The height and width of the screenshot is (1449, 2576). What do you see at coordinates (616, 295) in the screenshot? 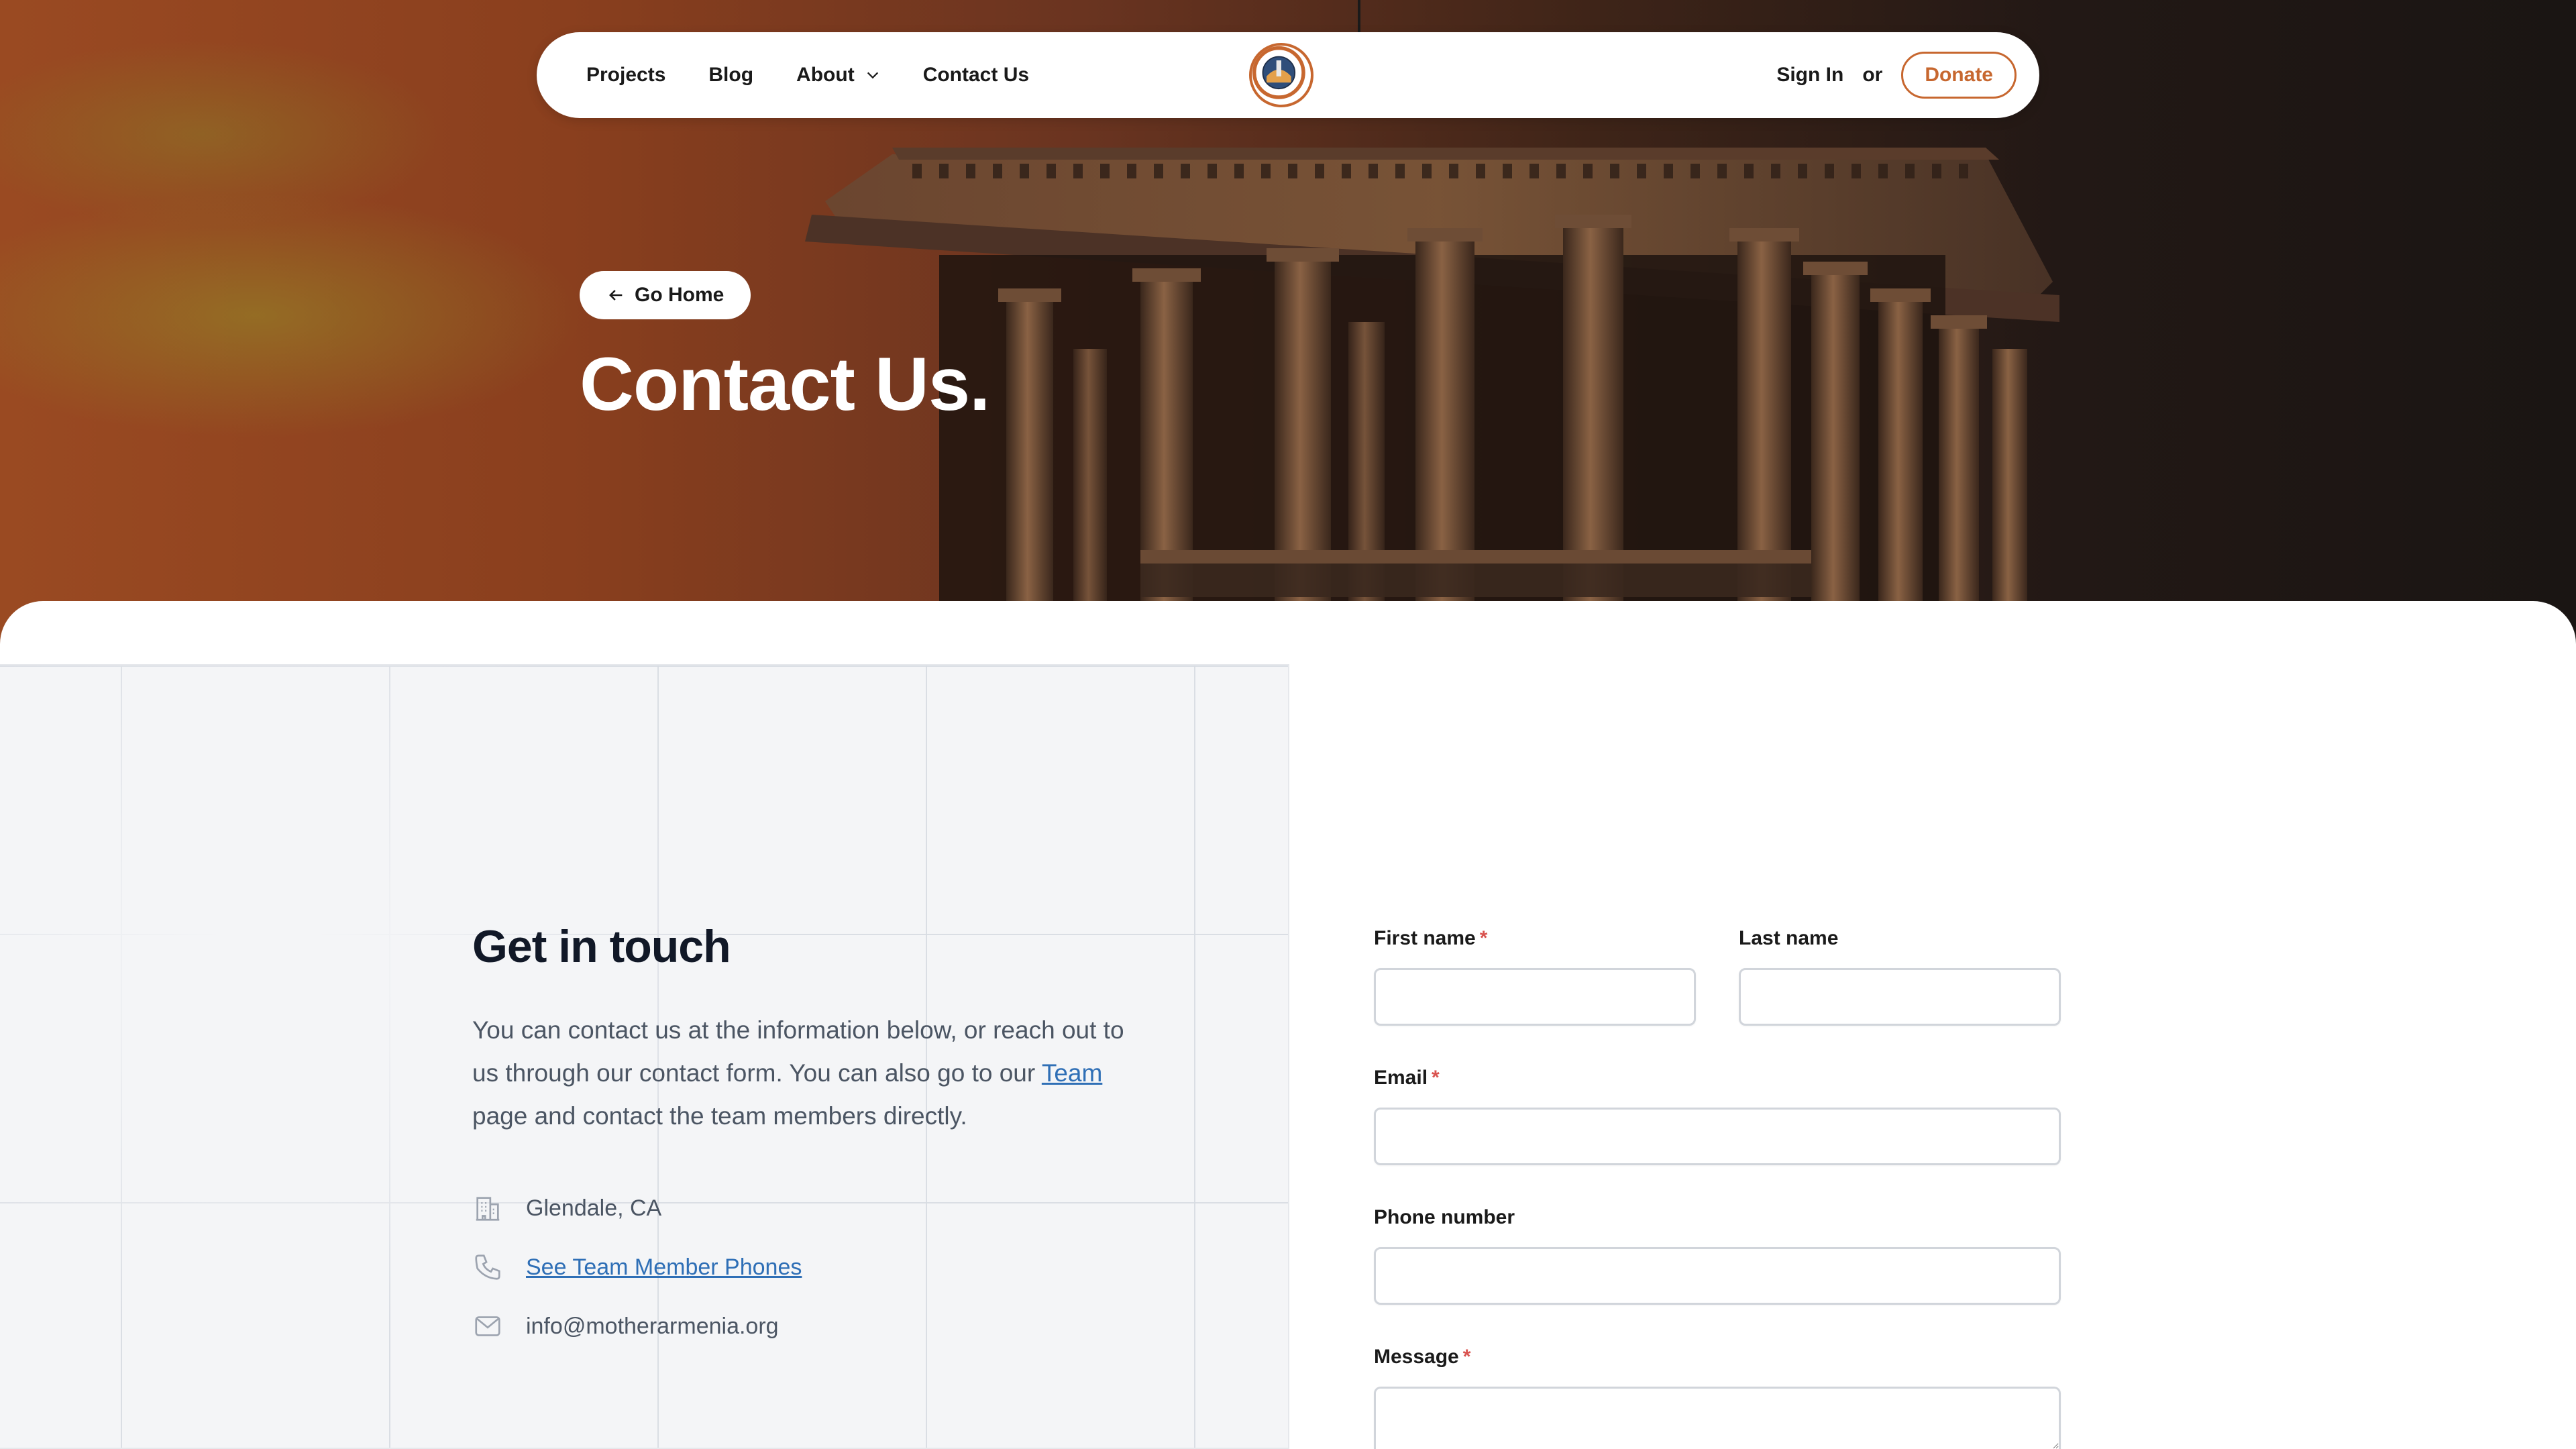
I see `arrow-left-icon` at bounding box center [616, 295].